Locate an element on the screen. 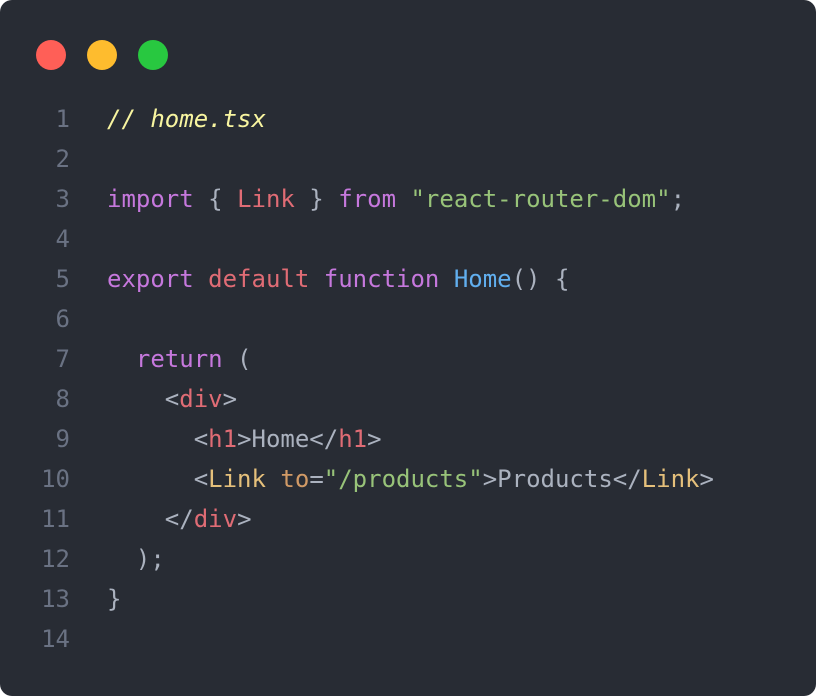 The width and height of the screenshot is (816, 696). code-text: ); is located at coordinates (136, 559).